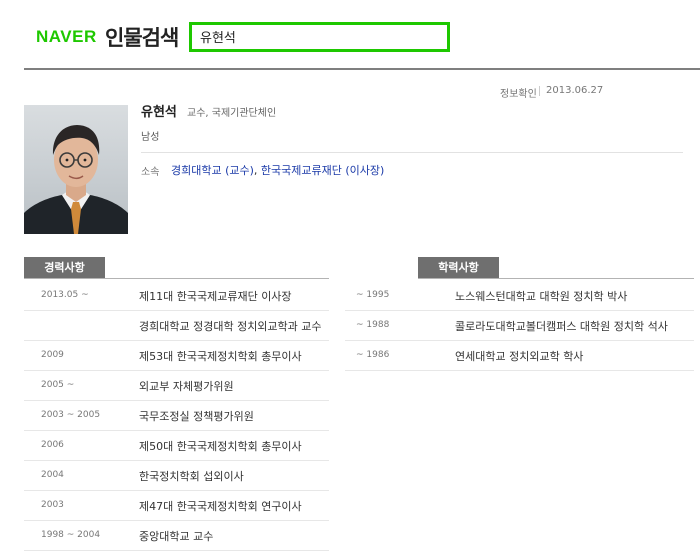 The width and height of the screenshot is (700, 551). What do you see at coordinates (230, 326) in the screenshot?
I see `career-text: 경희대학교 정경대학 정치외교학과 교수` at bounding box center [230, 326].